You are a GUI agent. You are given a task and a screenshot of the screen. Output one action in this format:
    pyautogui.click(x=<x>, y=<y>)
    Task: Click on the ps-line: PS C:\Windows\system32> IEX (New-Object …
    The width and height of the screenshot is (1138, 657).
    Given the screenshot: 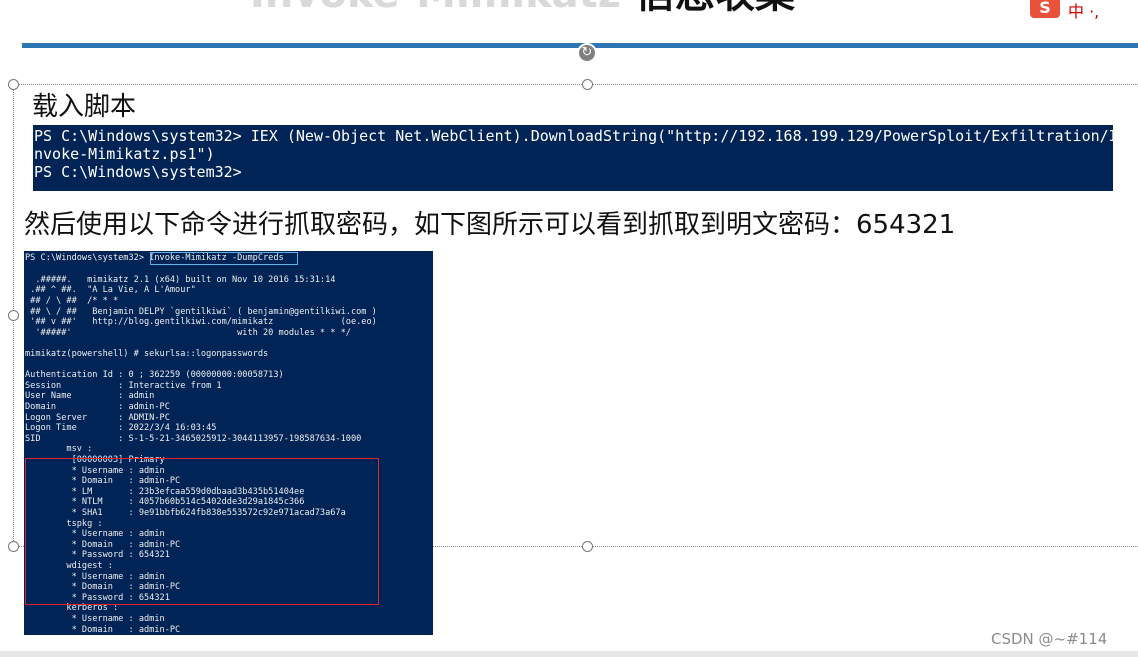 What is the action you would take?
    pyautogui.click(x=573, y=136)
    